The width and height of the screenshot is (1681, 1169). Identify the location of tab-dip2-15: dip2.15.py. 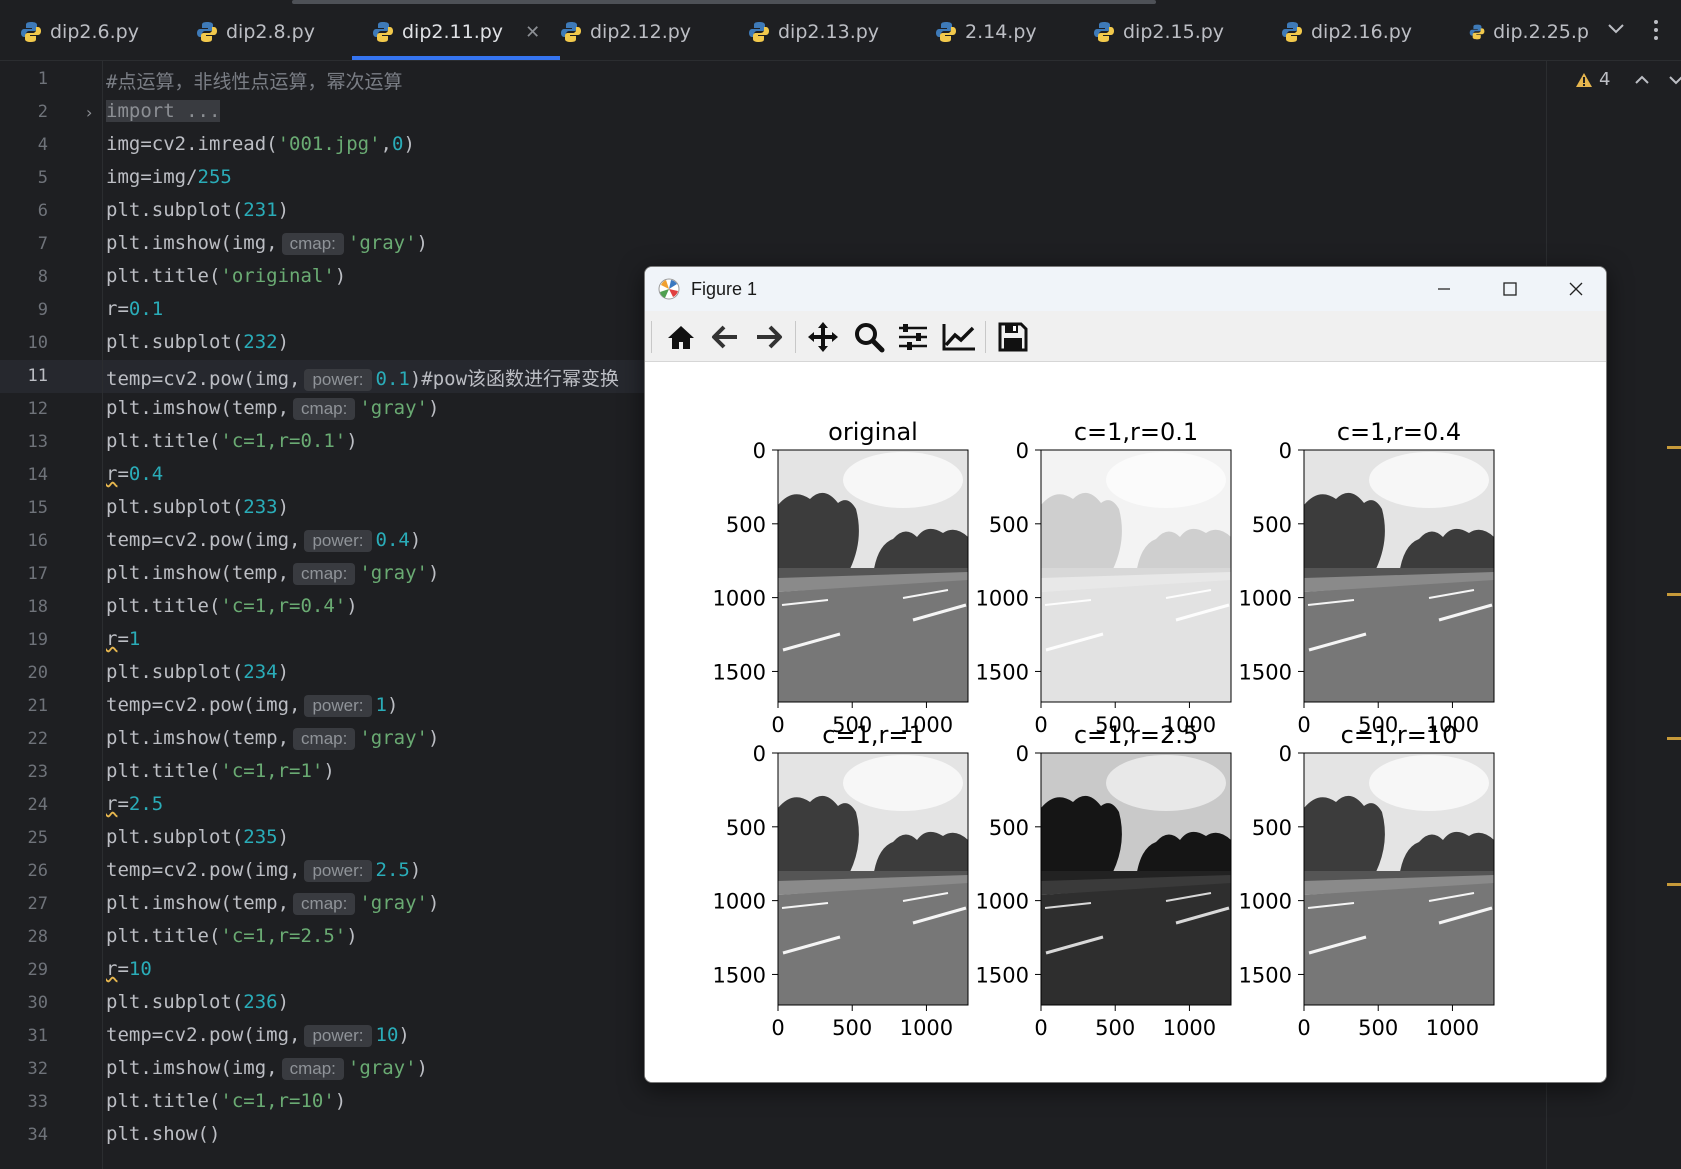
(1158, 32).